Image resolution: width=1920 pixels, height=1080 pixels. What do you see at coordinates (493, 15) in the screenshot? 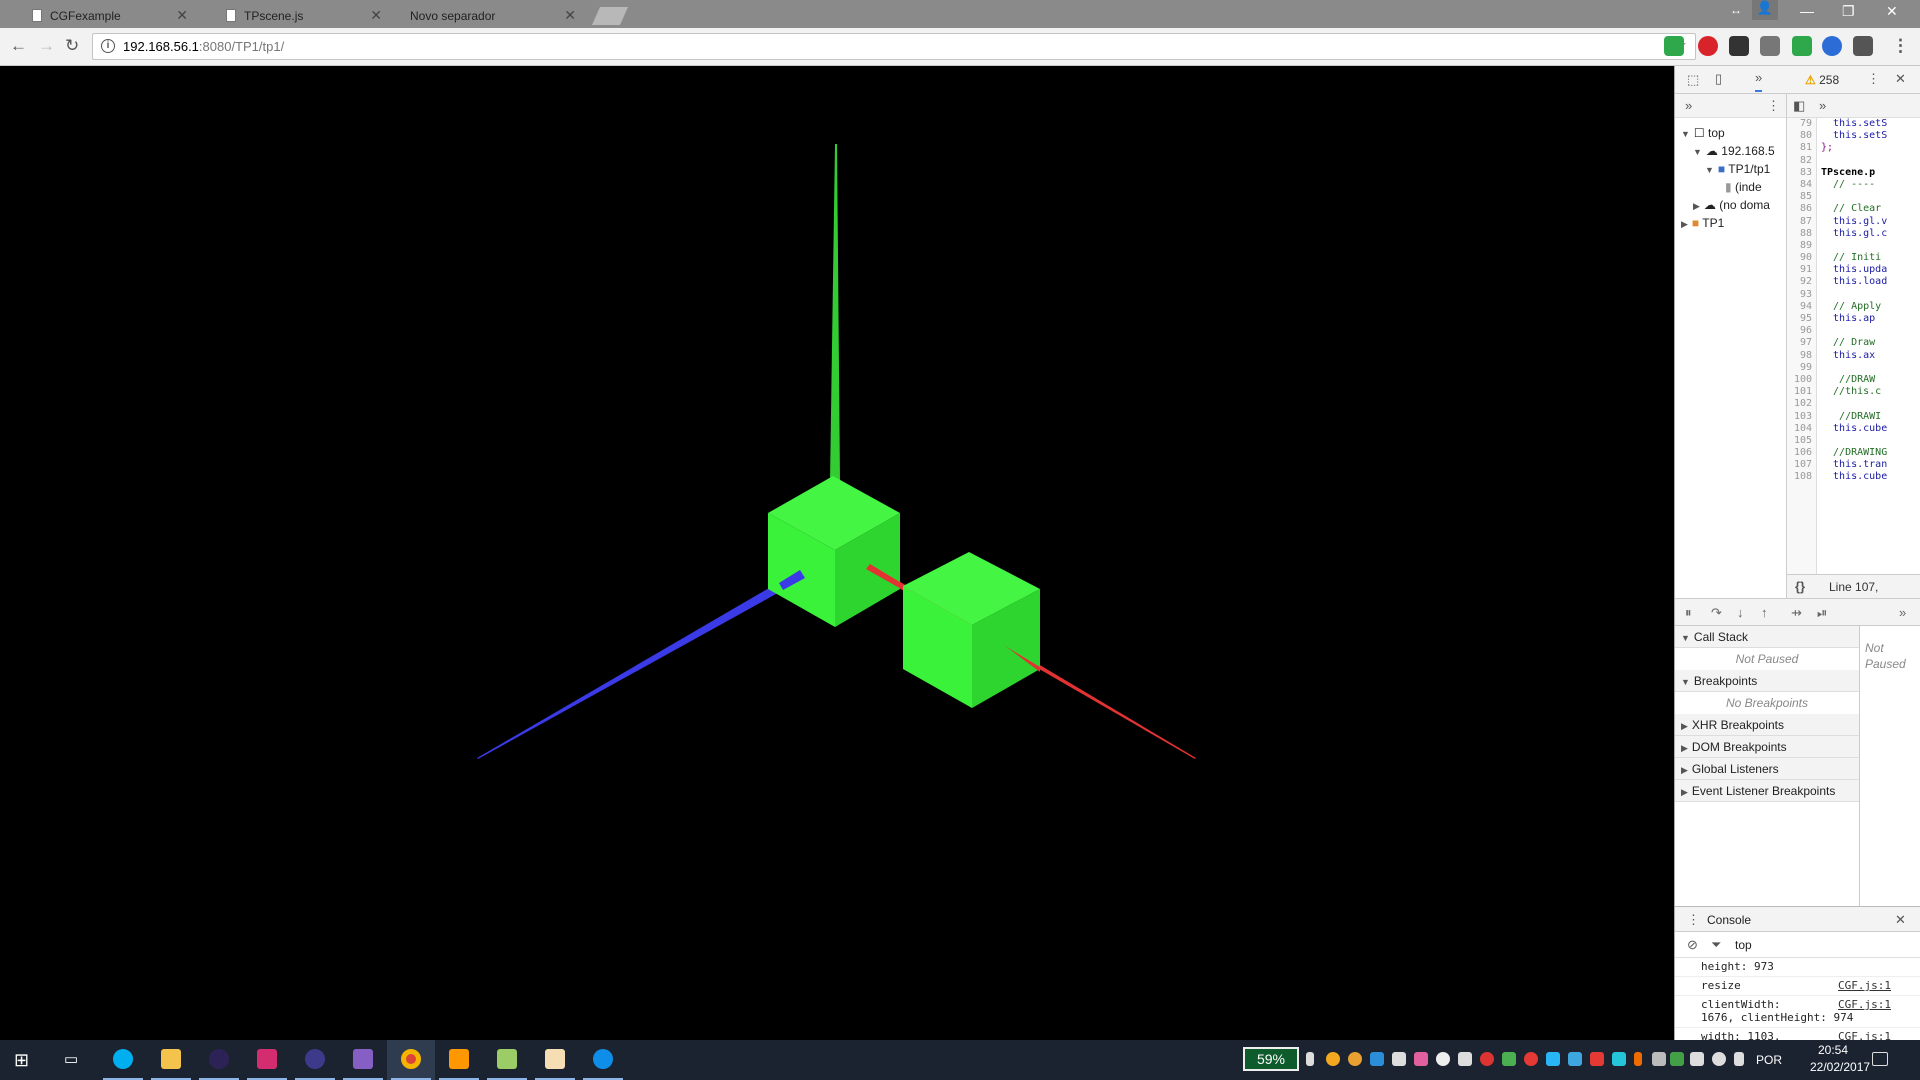
I see `tab-novo-separador: Novo separador ✕` at bounding box center [493, 15].